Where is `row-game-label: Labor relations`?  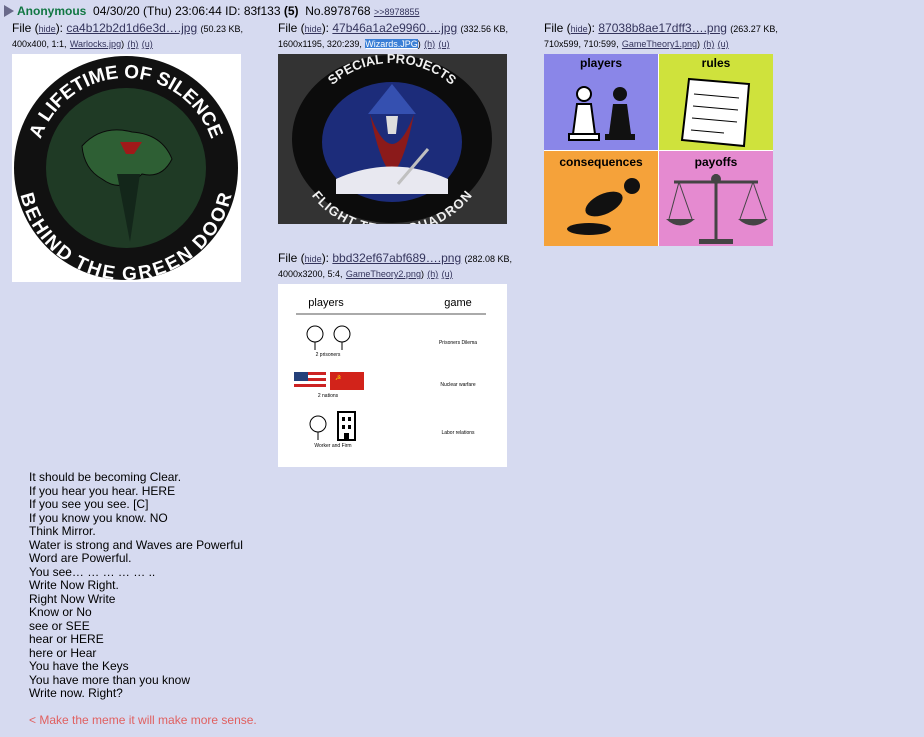
row-game-label: Labor relations is located at coordinates (458, 433).